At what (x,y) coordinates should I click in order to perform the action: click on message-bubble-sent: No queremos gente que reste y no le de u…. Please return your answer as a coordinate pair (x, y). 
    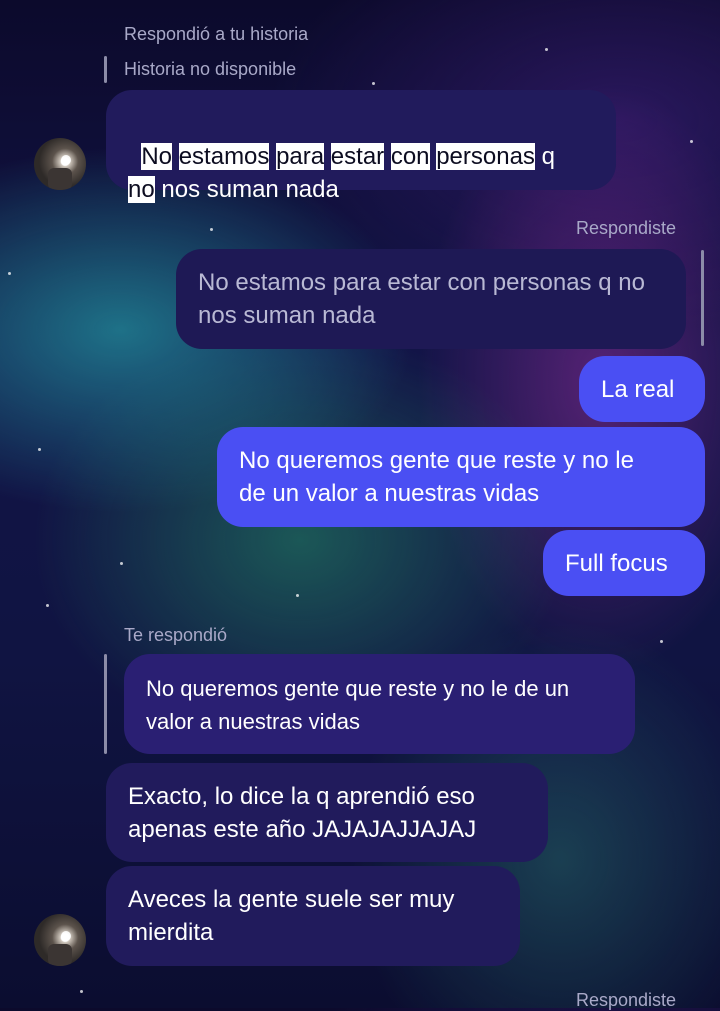
    Looking at the image, I should click on (461, 477).